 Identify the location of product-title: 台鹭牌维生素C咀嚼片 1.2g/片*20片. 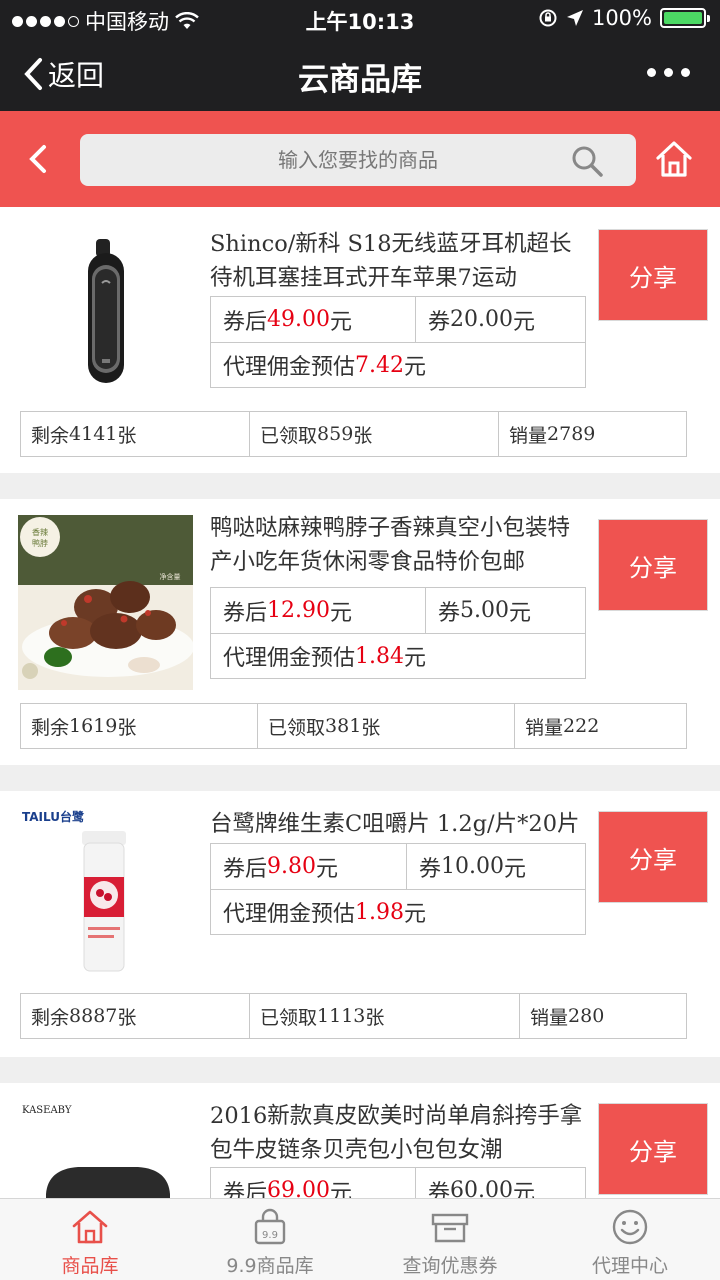
(400, 825).